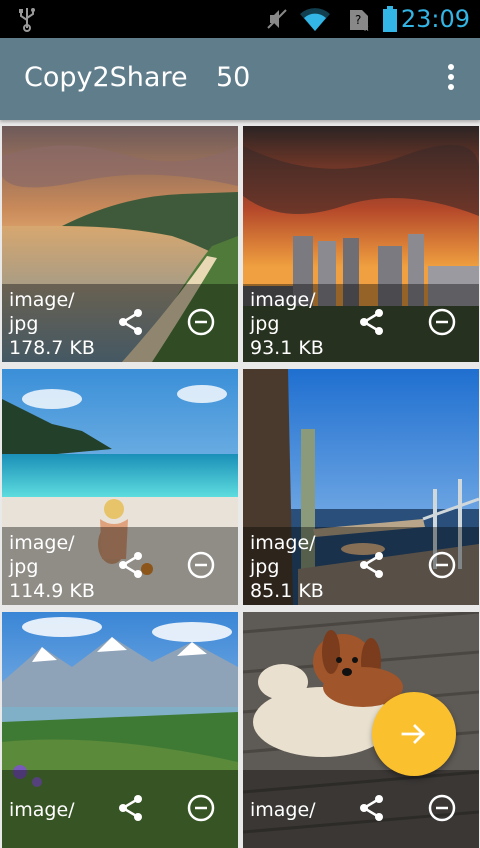 This screenshot has width=480, height=848. Describe the element at coordinates (361, 244) in the screenshot. I see `image-card: image/ jpg 93.1 KB` at that location.